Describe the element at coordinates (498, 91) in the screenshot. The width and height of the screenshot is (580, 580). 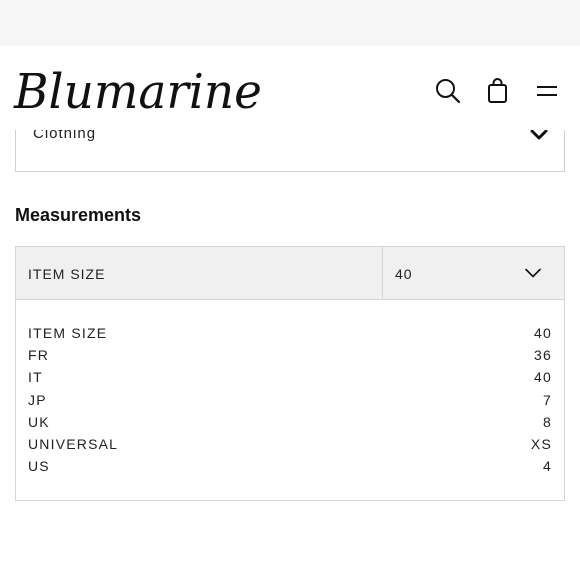
I see `shopping-bag-icon` at that location.